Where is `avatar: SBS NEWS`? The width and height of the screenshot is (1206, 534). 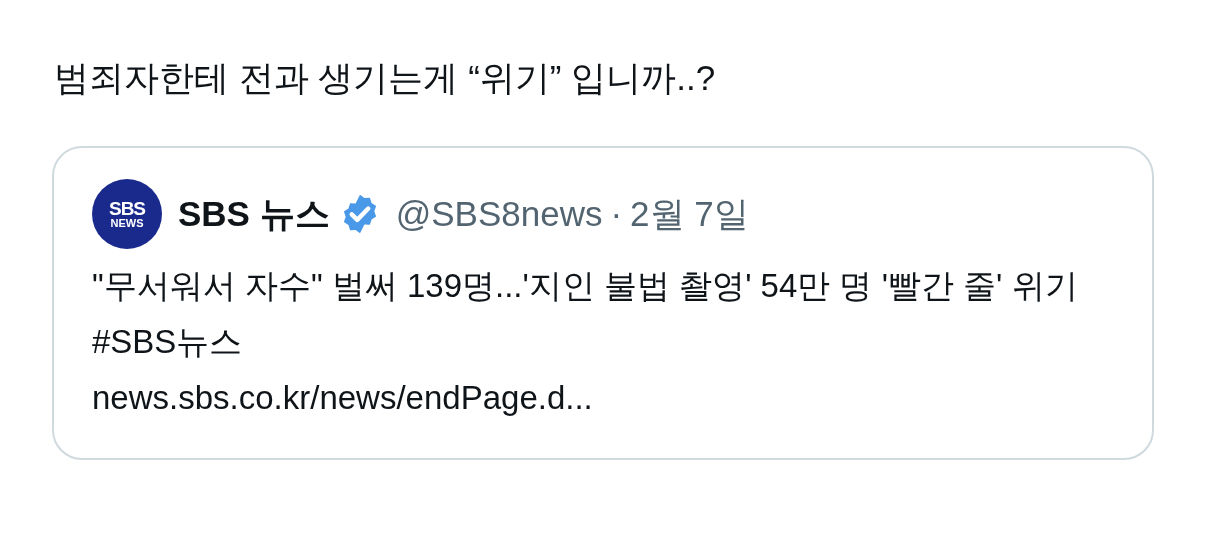
avatar: SBS NEWS is located at coordinates (127, 214).